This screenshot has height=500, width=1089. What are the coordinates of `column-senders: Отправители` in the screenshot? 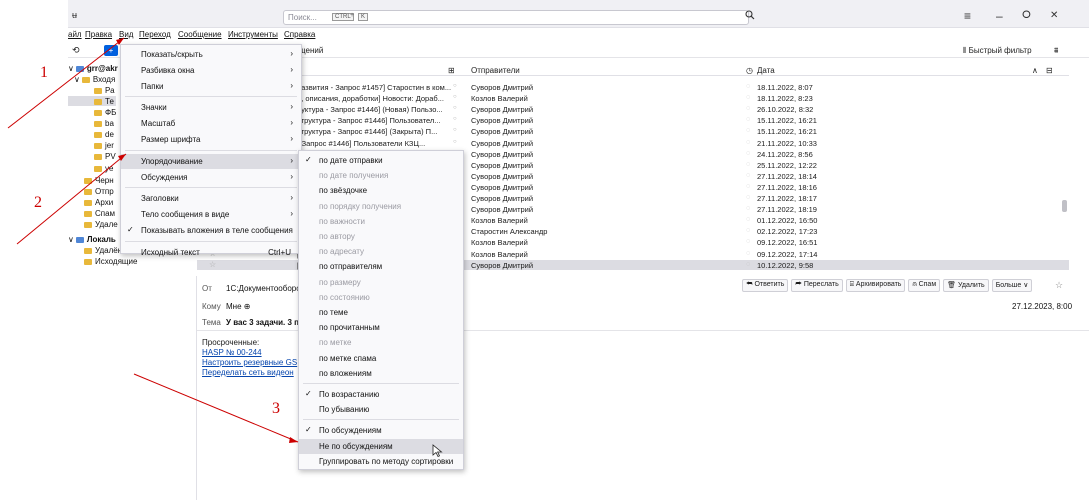 It's located at (495, 70).